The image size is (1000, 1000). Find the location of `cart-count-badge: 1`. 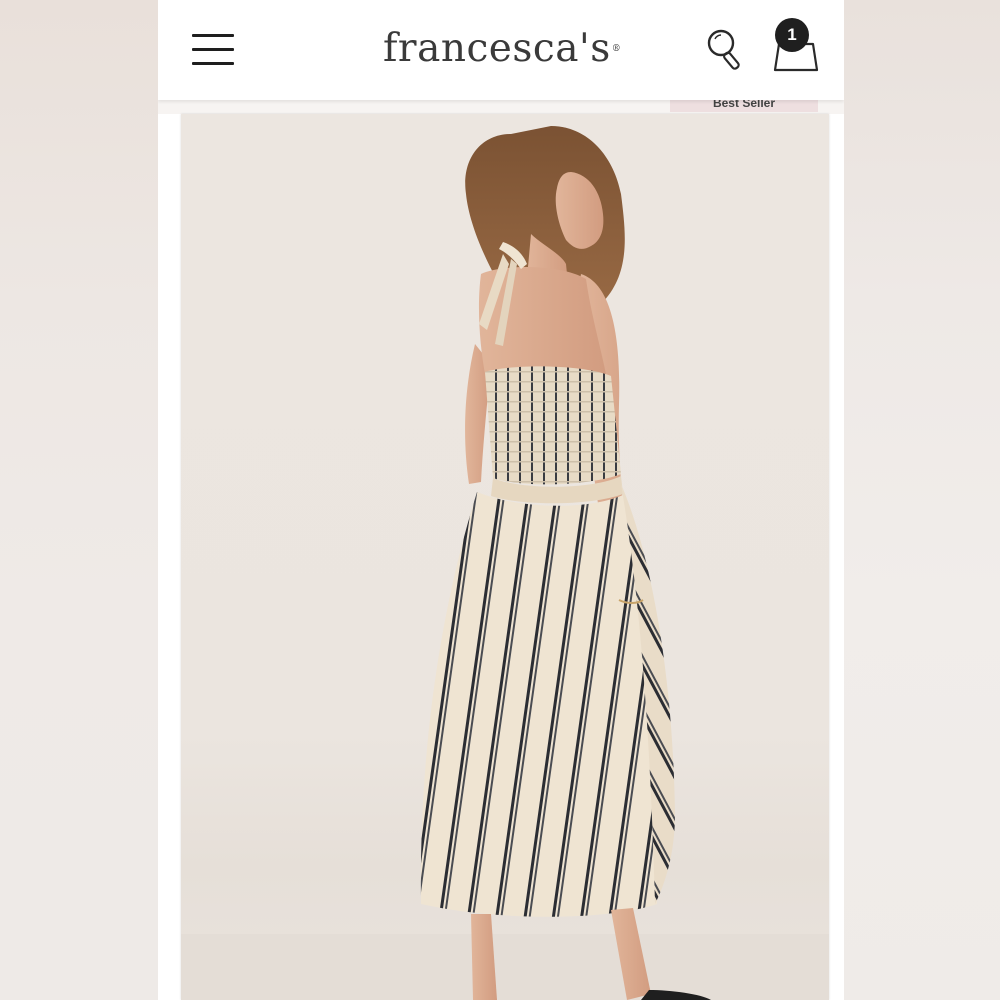

cart-count-badge: 1 is located at coordinates (792, 35).